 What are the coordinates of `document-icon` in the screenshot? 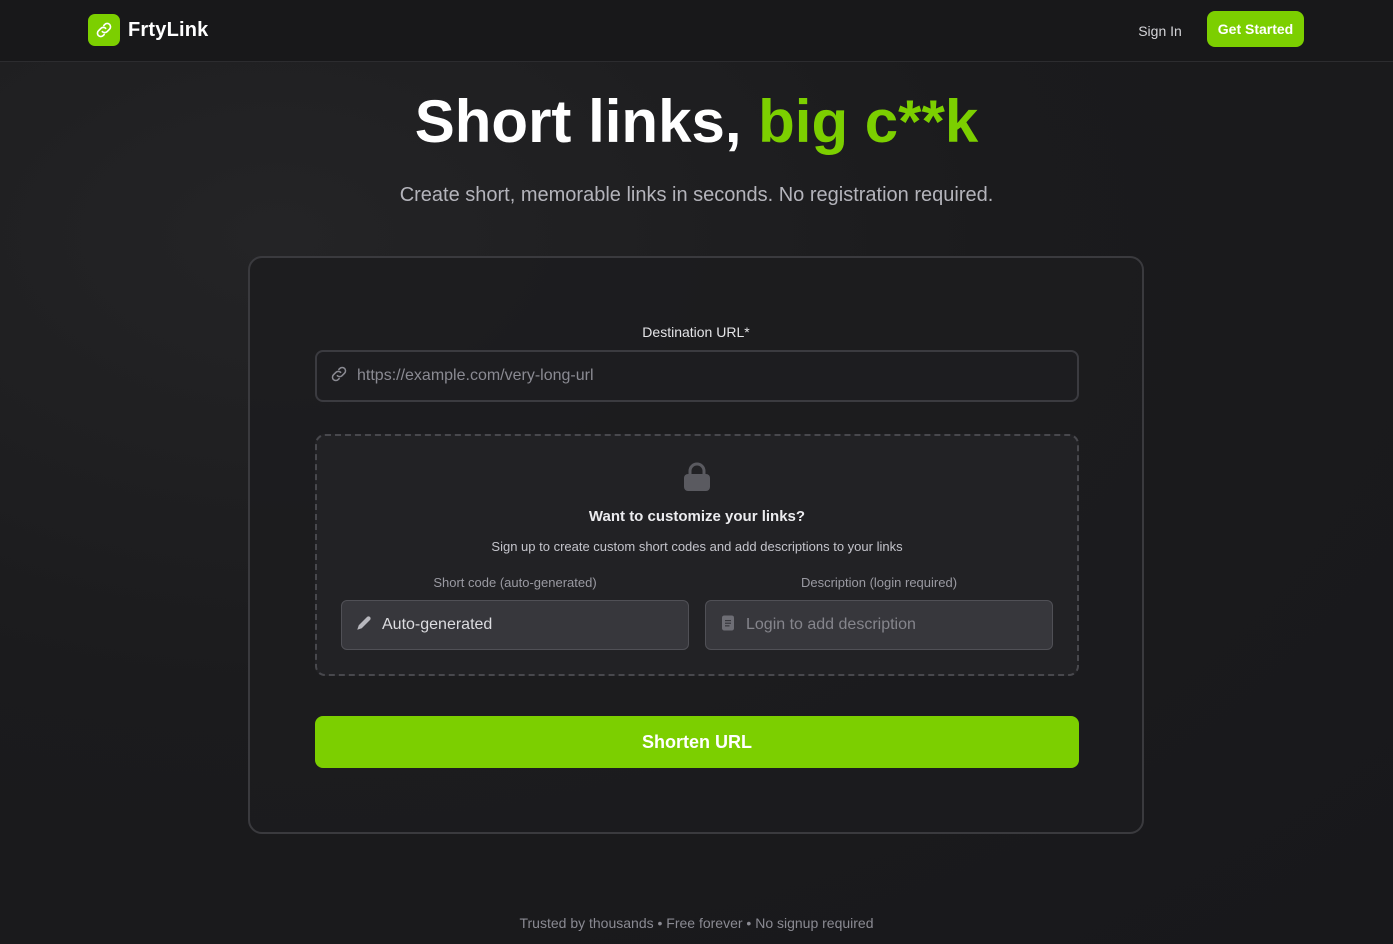 It's located at (728, 625).